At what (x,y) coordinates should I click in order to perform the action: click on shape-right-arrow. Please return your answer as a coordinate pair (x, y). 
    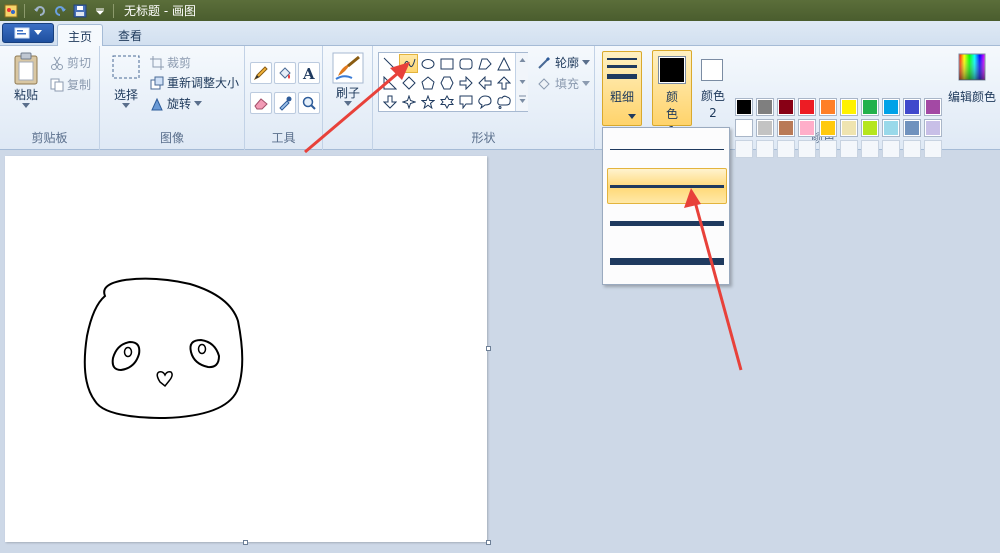
    Looking at the image, I should click on (465, 82).